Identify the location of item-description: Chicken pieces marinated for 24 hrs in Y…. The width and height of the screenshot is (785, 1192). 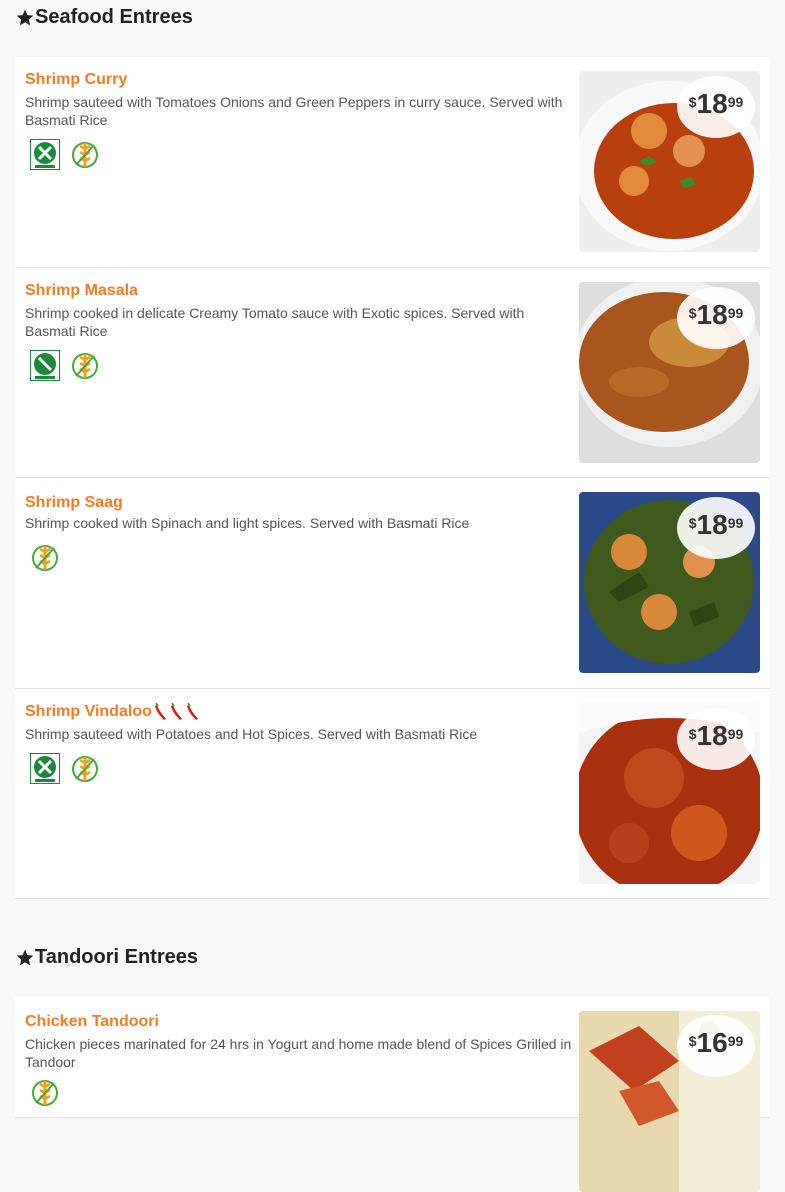
(298, 1053).